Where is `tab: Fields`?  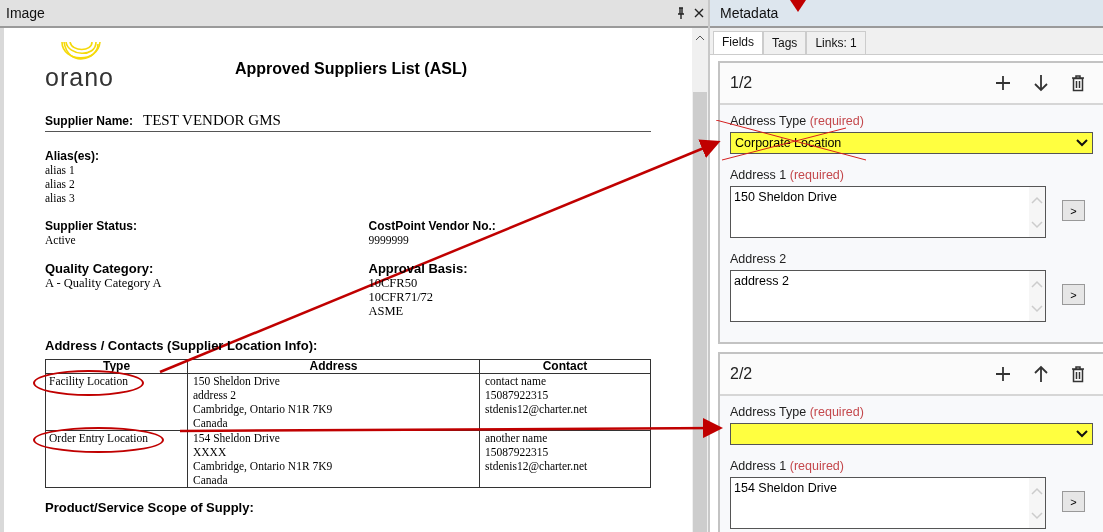
tab: Fields is located at coordinates (738, 42).